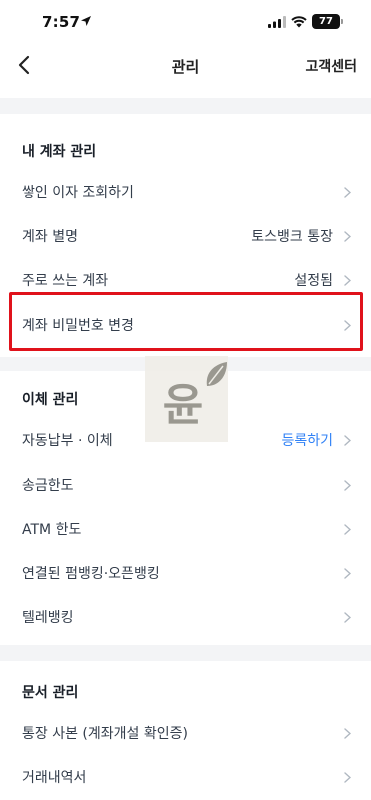 This screenshot has height=800, width=371. Describe the element at coordinates (67, 441) in the screenshot. I see `list-item-label: 자동납부 · 이체` at that location.